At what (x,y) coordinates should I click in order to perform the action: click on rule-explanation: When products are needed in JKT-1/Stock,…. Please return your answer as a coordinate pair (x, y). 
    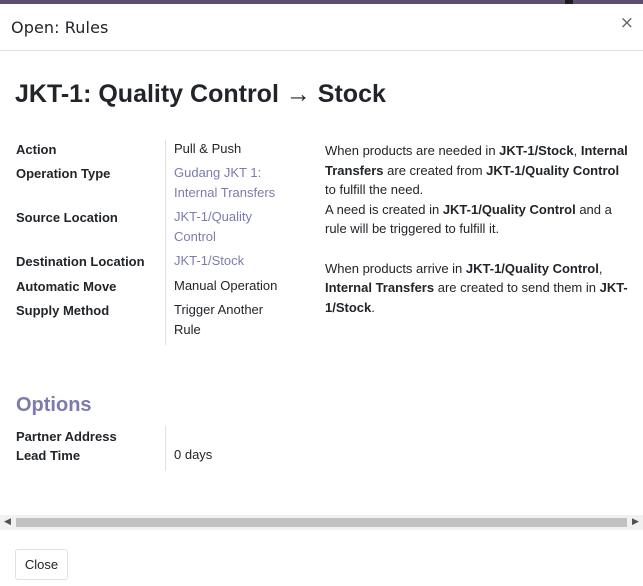
    Looking at the image, I should click on (477, 229).